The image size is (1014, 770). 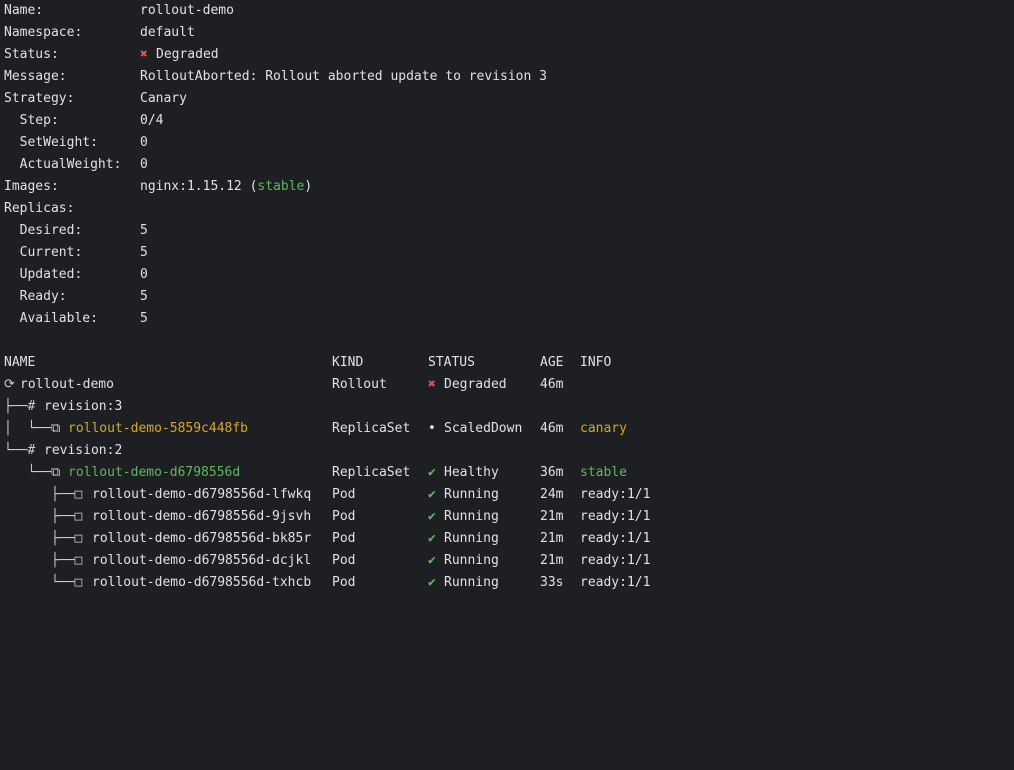 What do you see at coordinates (552, 384) in the screenshot?
I see `row-age: 46m` at bounding box center [552, 384].